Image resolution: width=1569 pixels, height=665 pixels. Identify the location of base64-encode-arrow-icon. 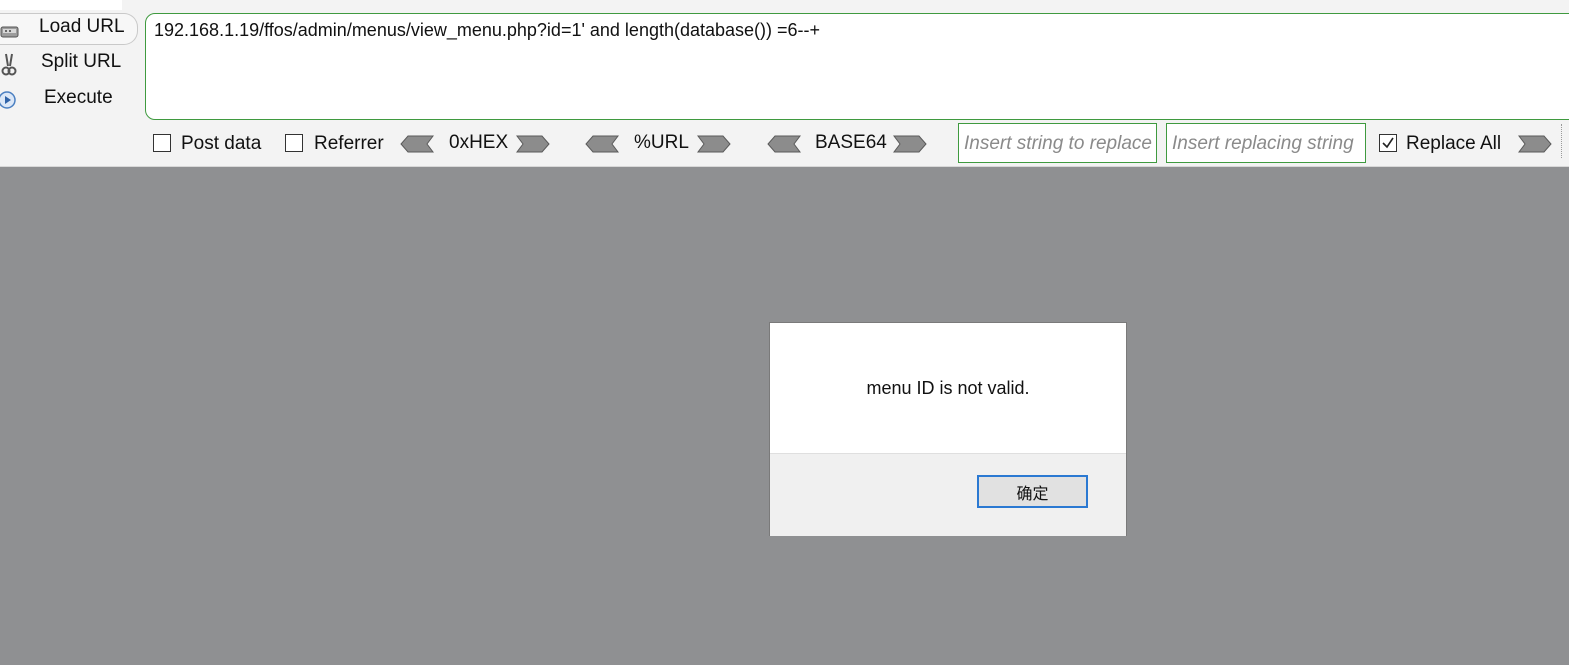
(910, 144).